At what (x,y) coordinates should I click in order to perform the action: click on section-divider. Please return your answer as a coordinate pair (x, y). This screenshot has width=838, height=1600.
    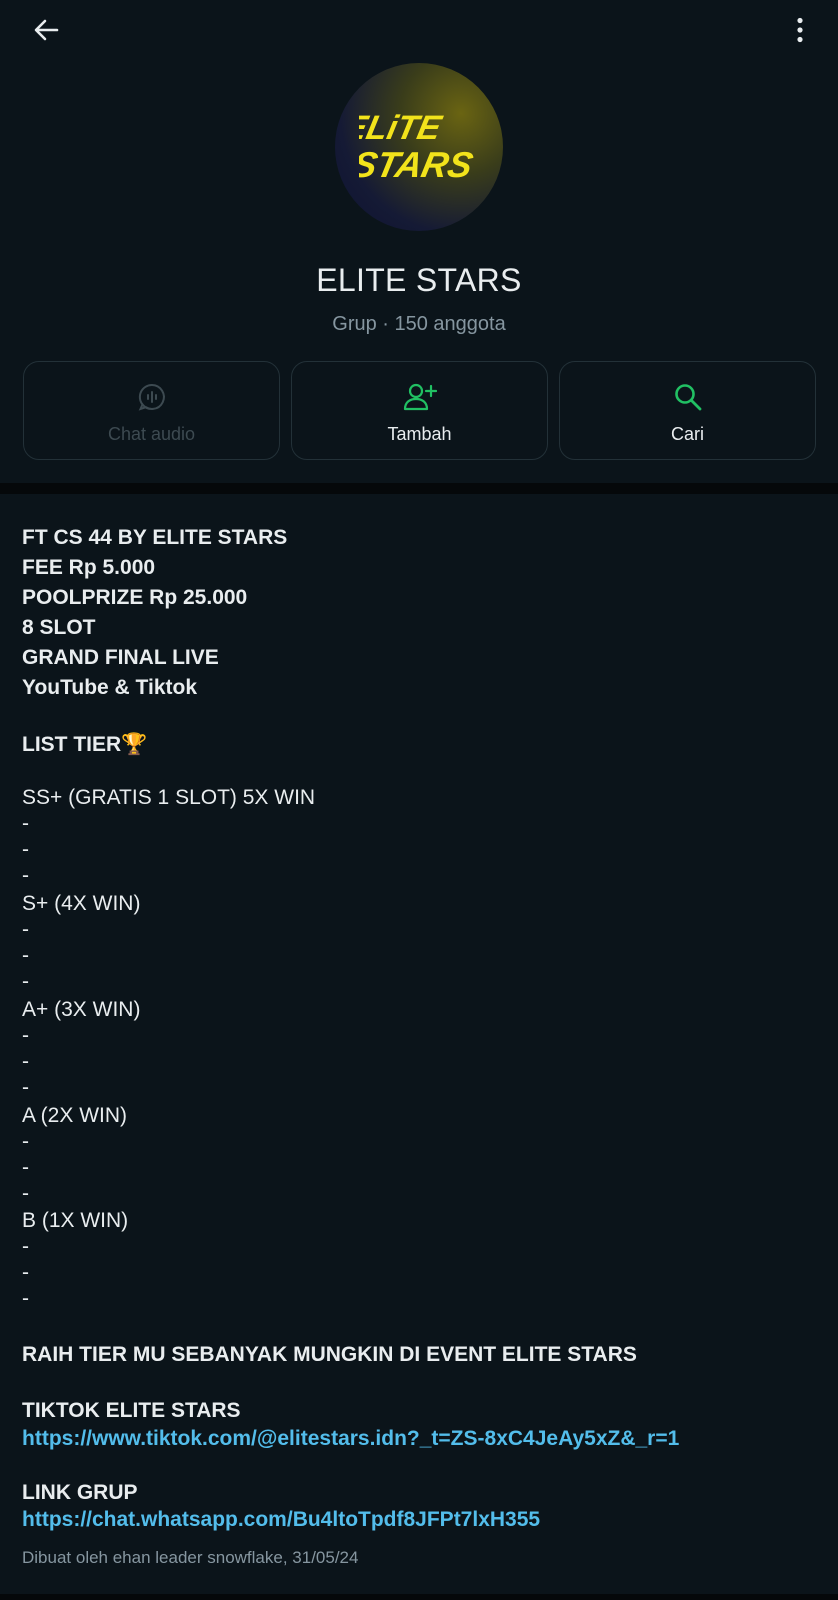
    Looking at the image, I should click on (419, 488).